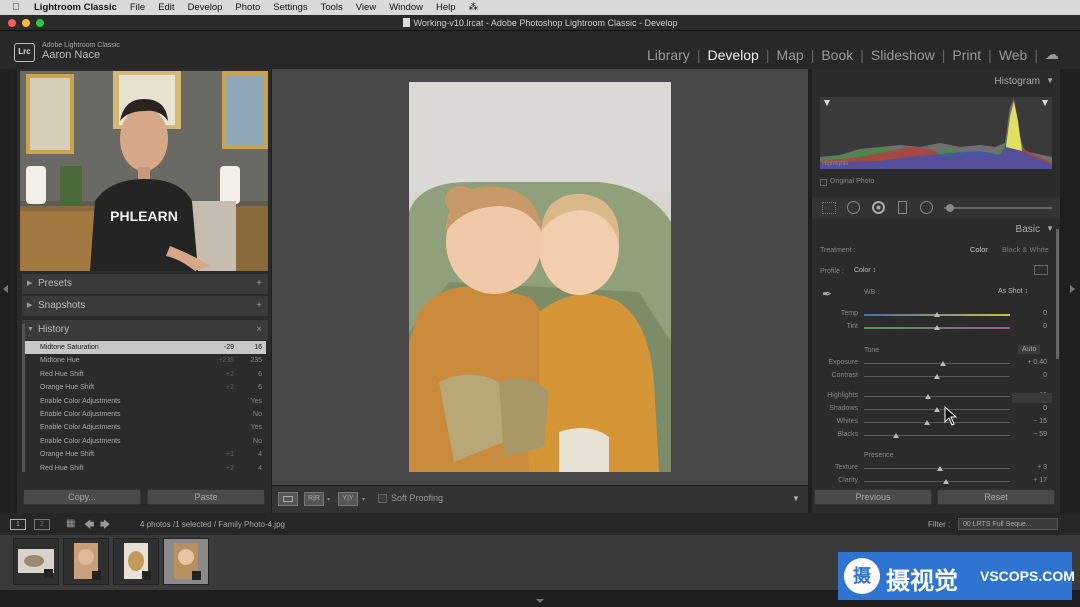  Describe the element at coordinates (1032, 362) in the screenshot. I see `slider-value: + 0.40` at that location.